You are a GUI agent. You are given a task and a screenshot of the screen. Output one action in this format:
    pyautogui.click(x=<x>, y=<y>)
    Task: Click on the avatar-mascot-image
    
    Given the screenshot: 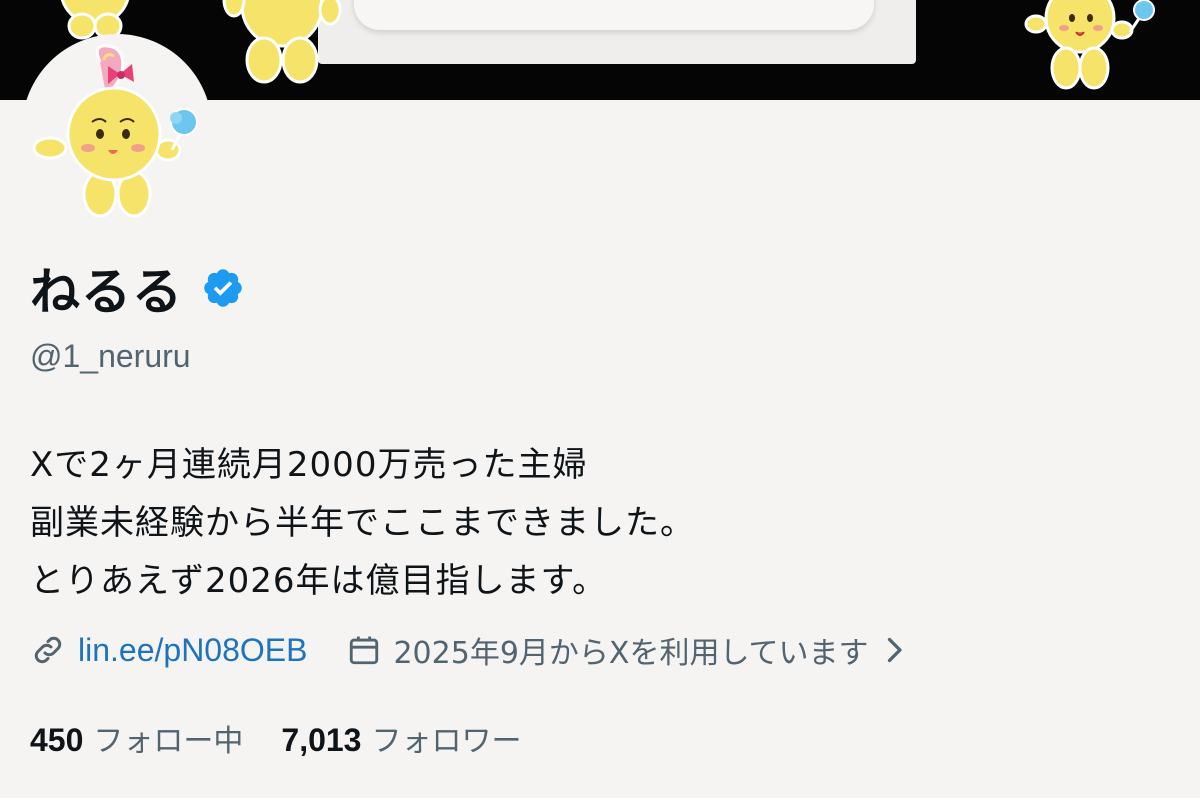 What is the action you would take?
    pyautogui.click(x=117, y=129)
    